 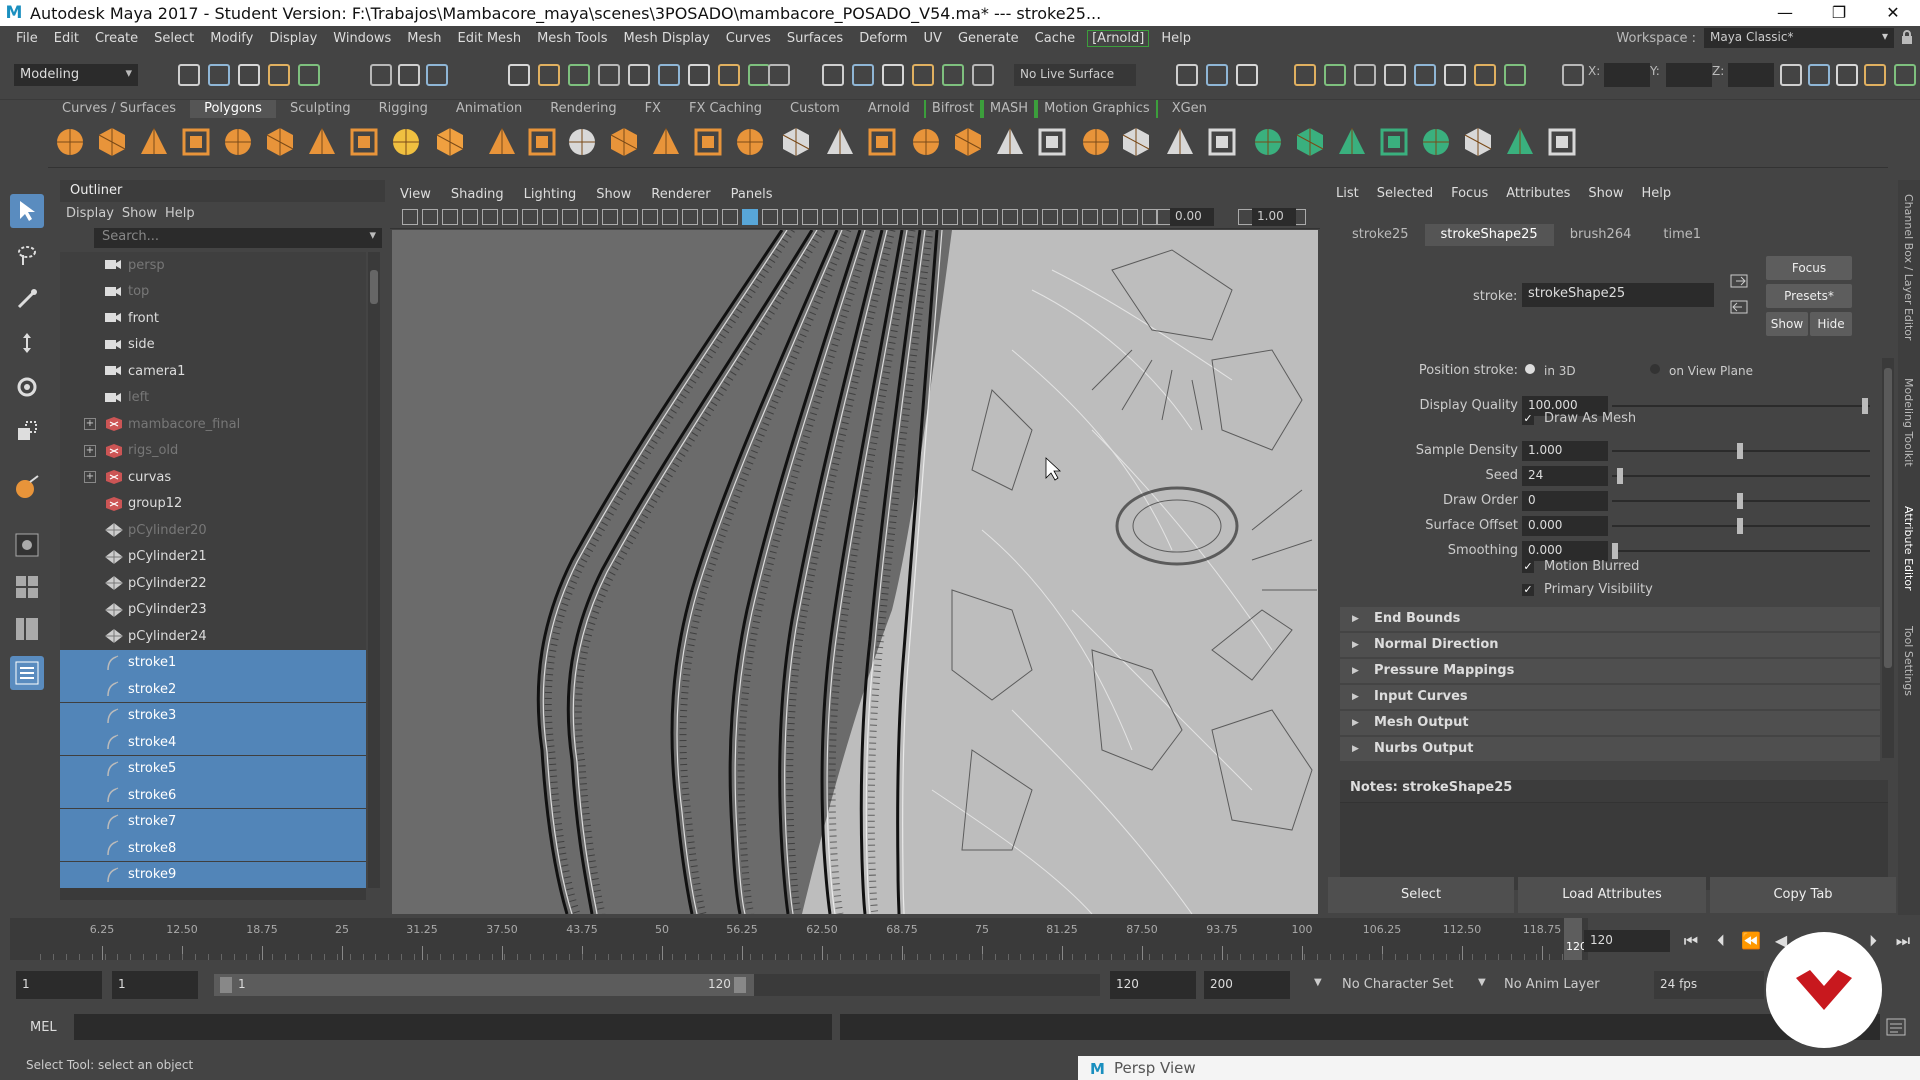 What do you see at coordinates (889, 109) in the screenshot?
I see `shelf-tab-arnold: Arnold` at bounding box center [889, 109].